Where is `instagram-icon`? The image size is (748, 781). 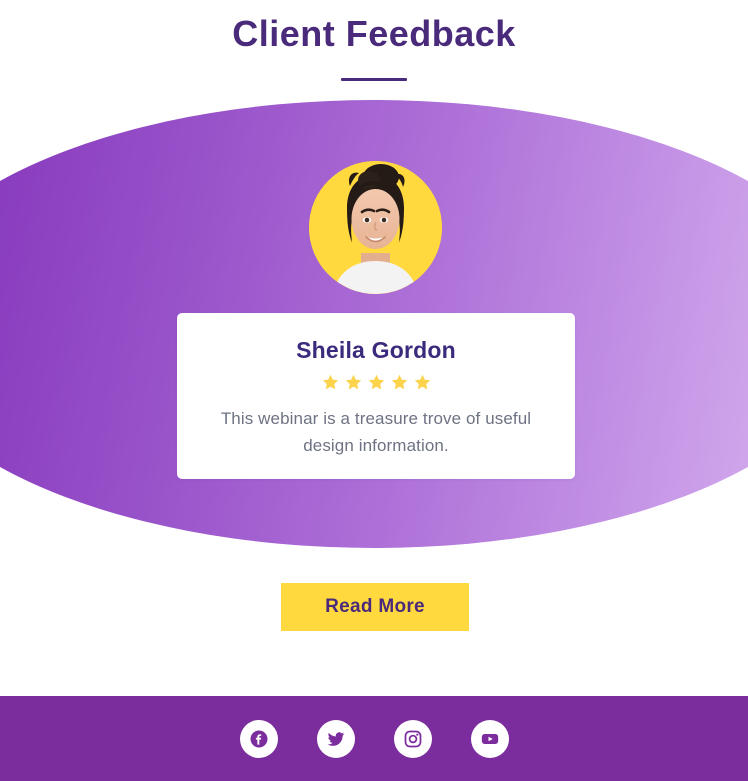 instagram-icon is located at coordinates (412, 738).